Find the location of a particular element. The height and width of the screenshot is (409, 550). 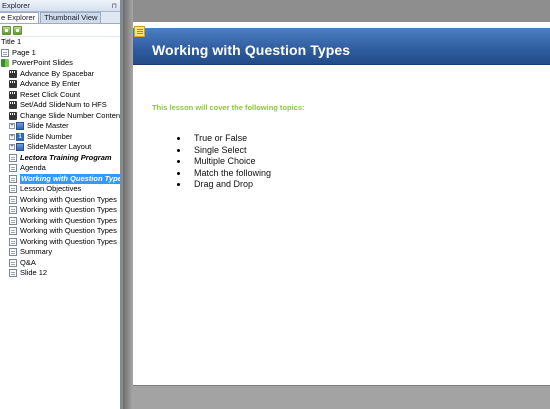

tree-item-label: Lesson Objectives is located at coordinates (51, 188).